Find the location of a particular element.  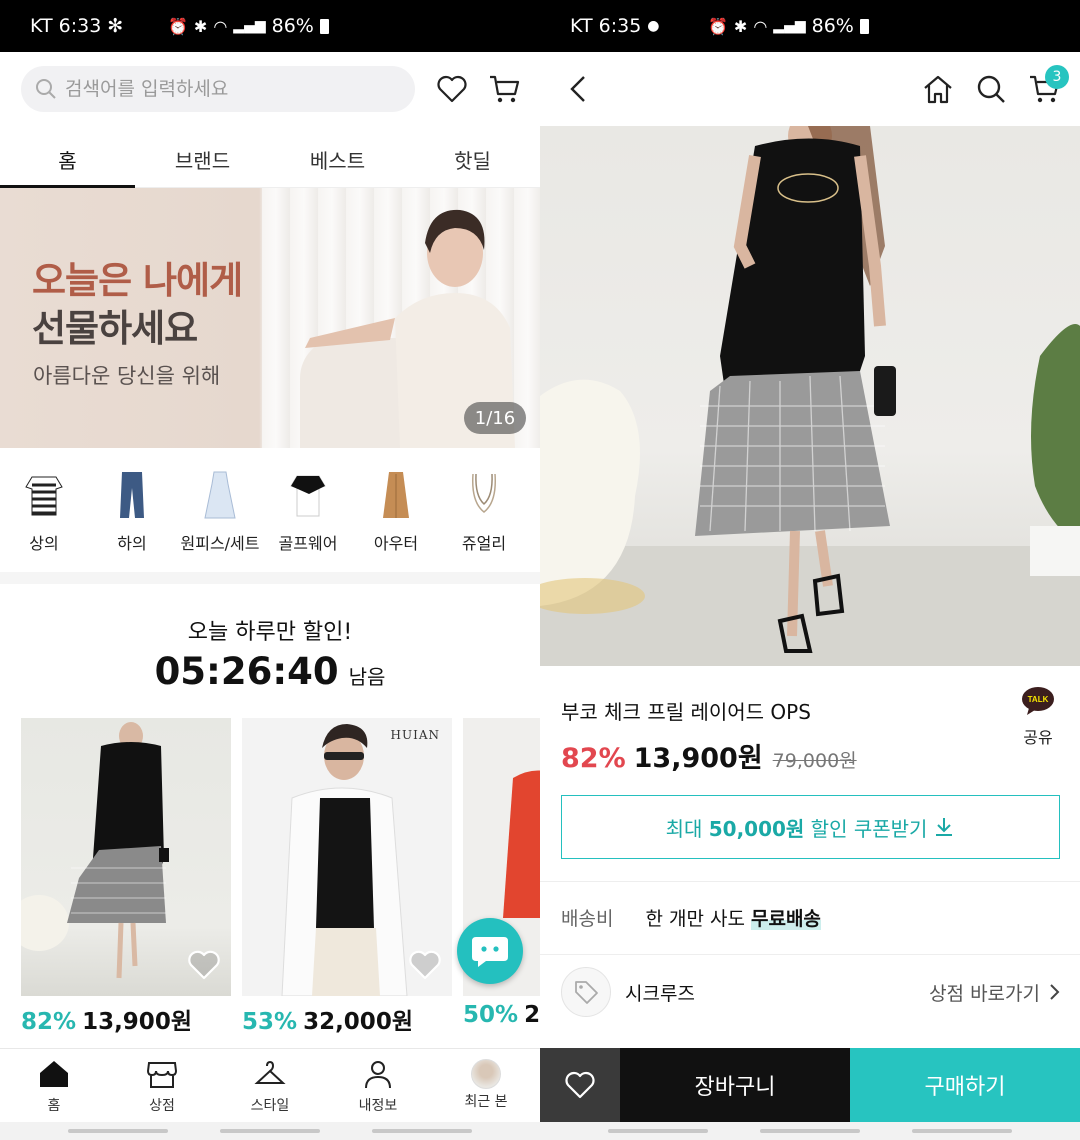

category-bottoms: 하의 is located at coordinates (132, 514).